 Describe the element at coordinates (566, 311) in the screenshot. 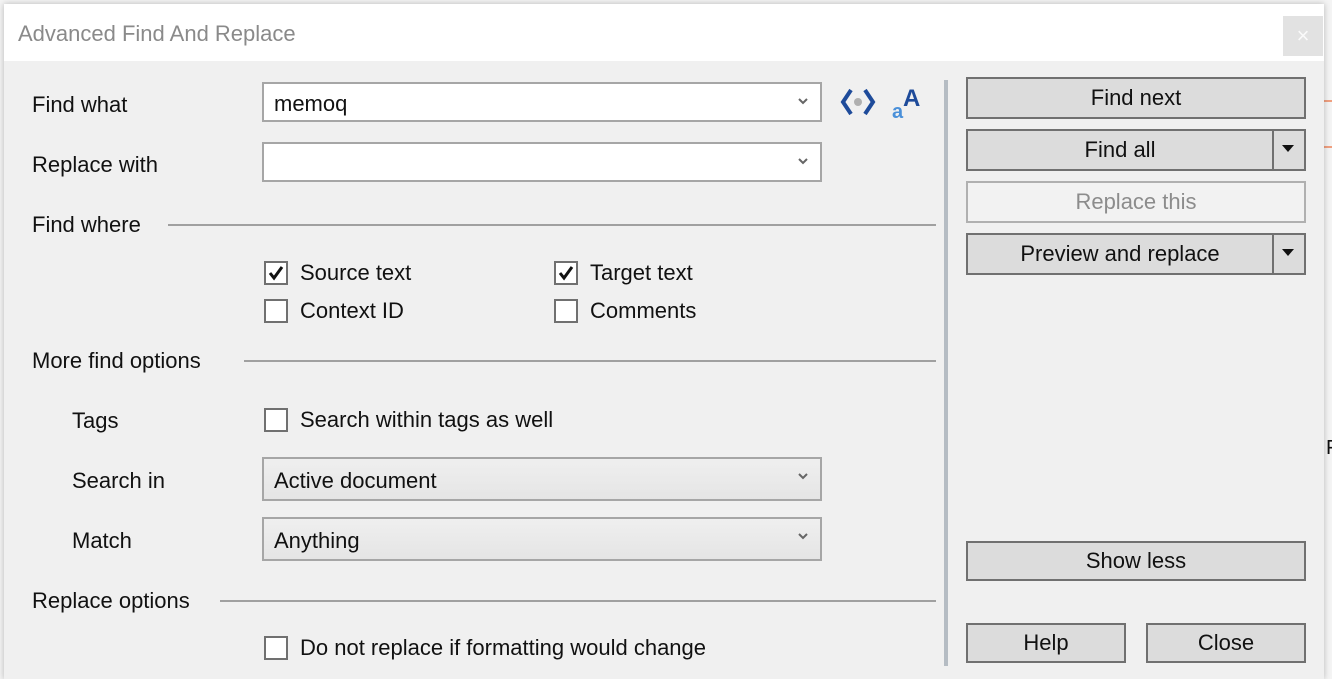

I see `comments-checkbox` at that location.